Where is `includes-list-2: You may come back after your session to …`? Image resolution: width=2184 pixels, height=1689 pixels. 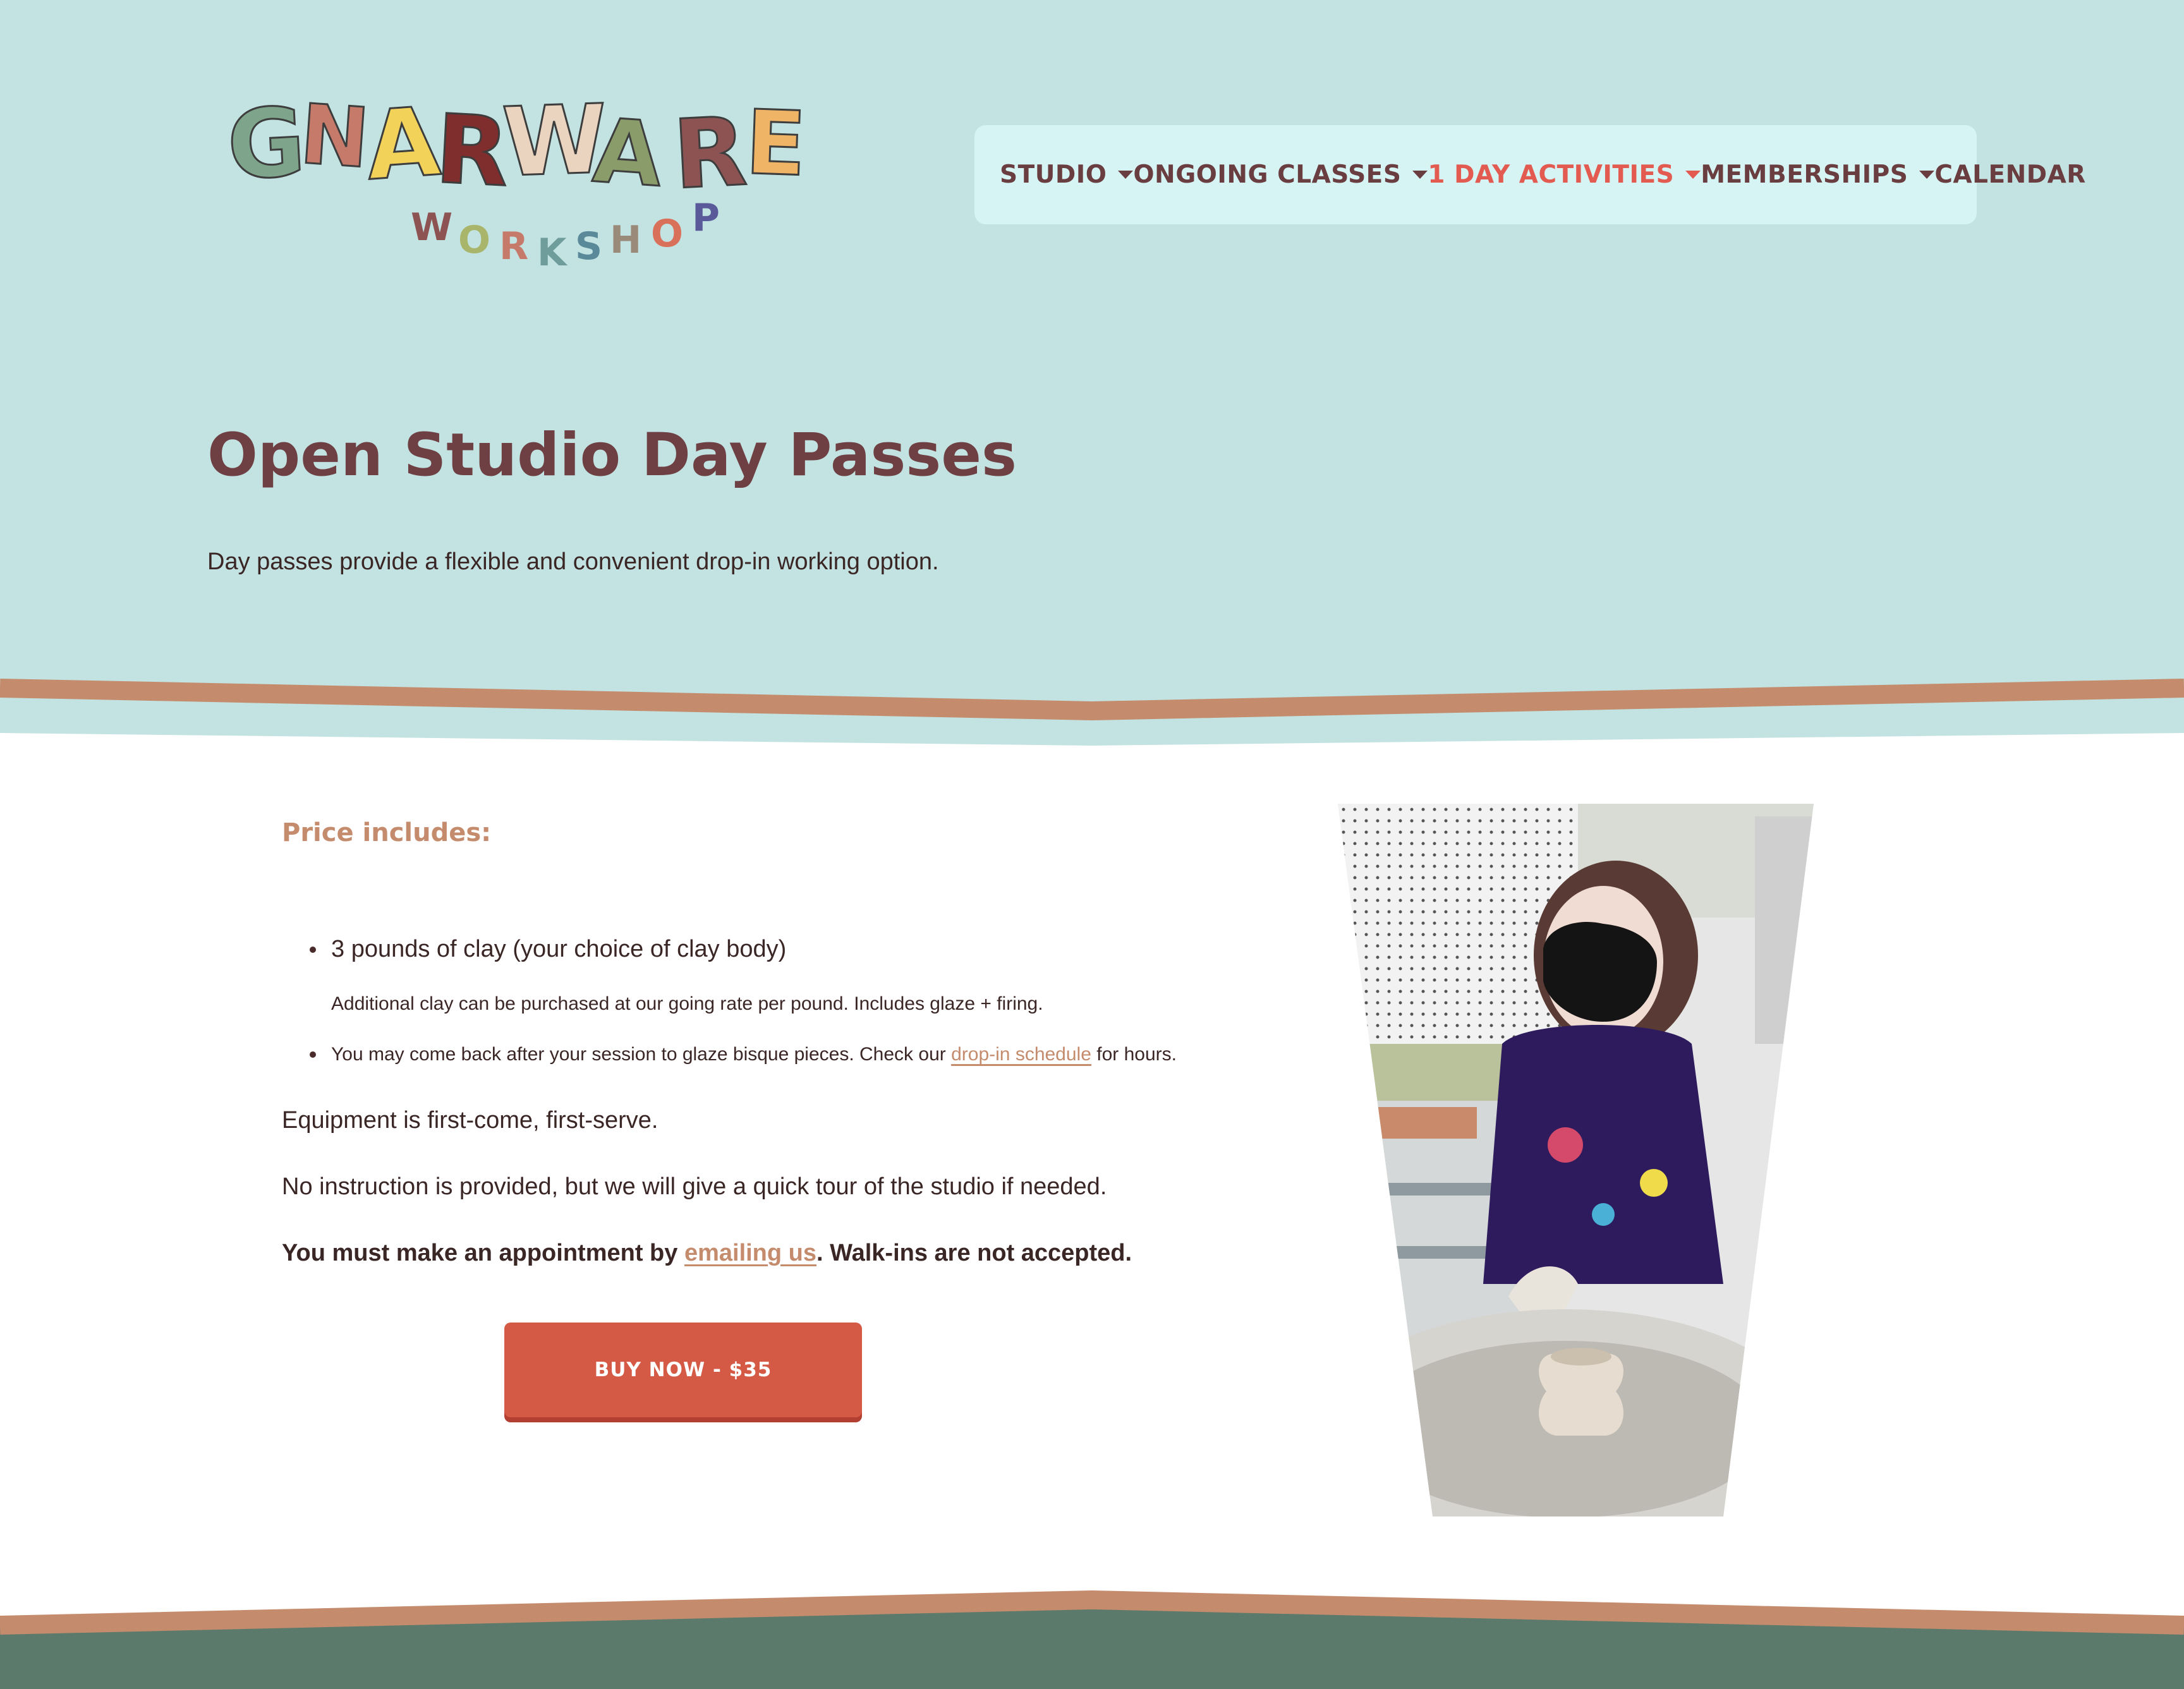
includes-list-2: You may come back after your session to … is located at coordinates (756, 1054).